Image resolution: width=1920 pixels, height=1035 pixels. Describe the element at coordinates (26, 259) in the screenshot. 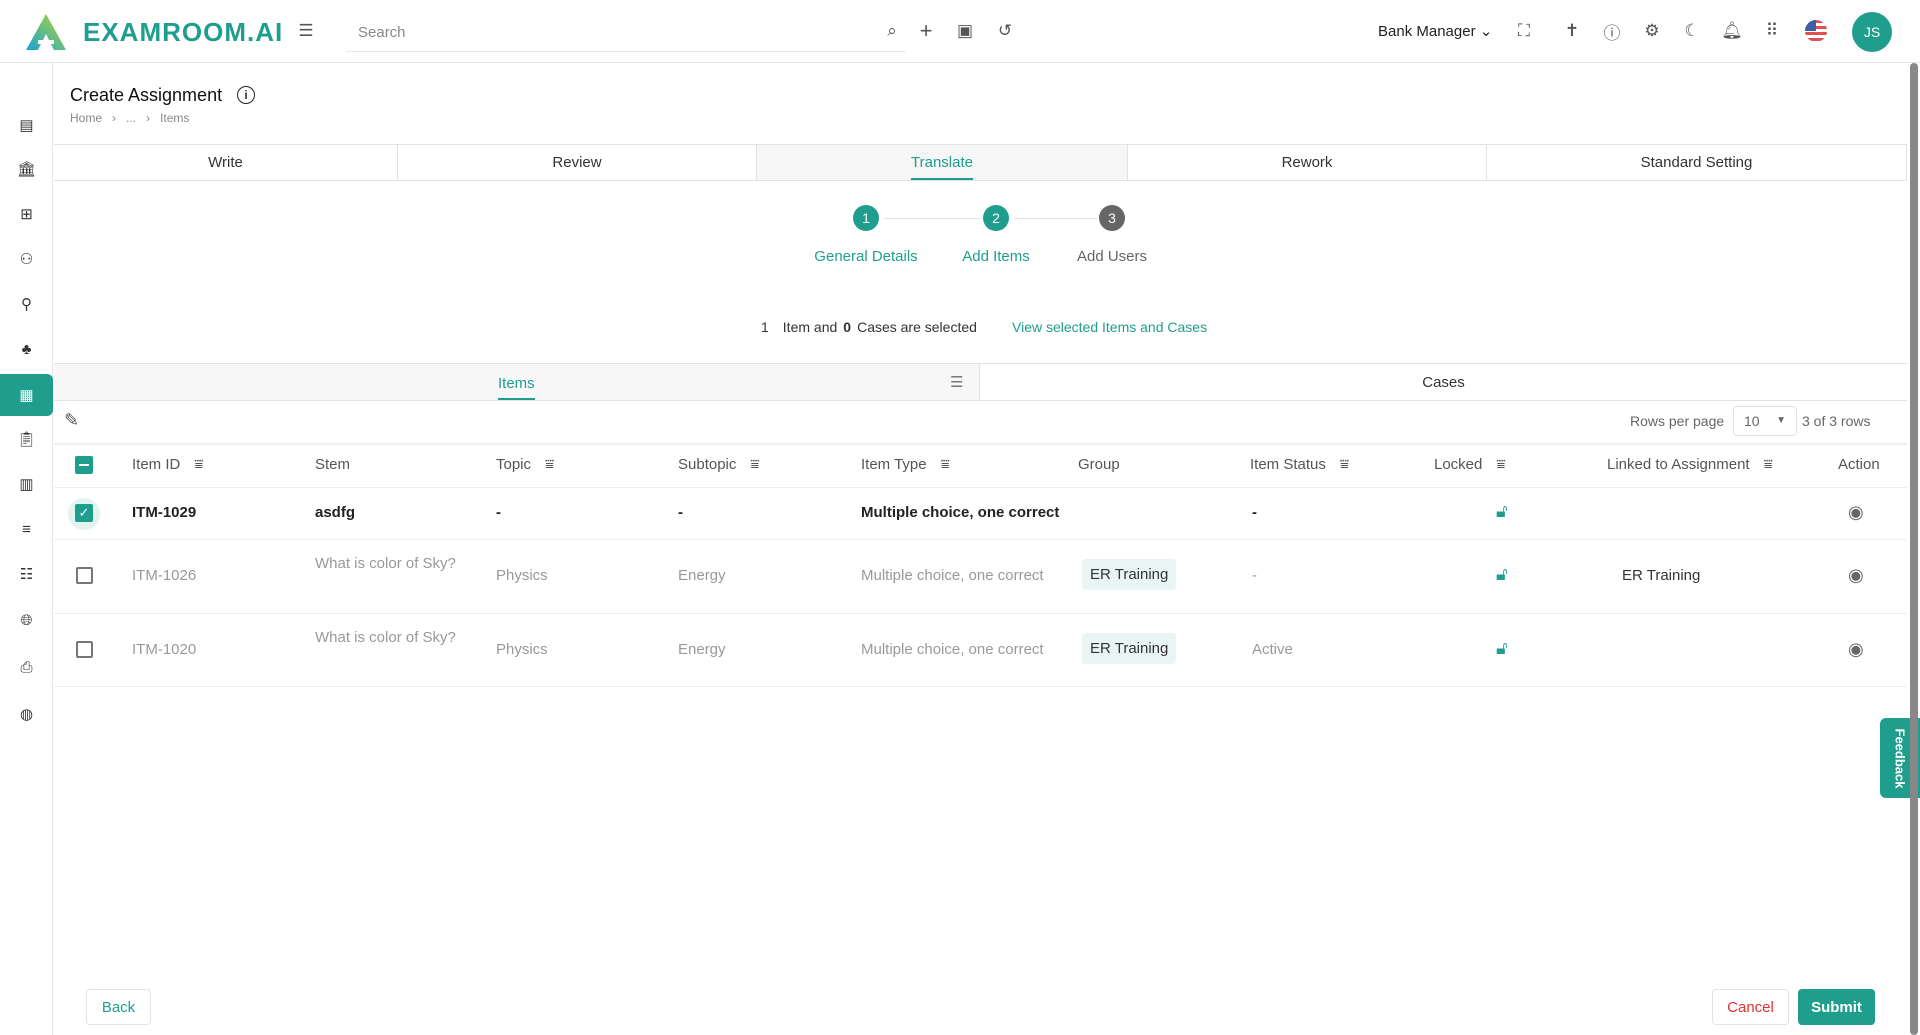

I see `sidebar-user-settings-icon: ⚇` at that location.